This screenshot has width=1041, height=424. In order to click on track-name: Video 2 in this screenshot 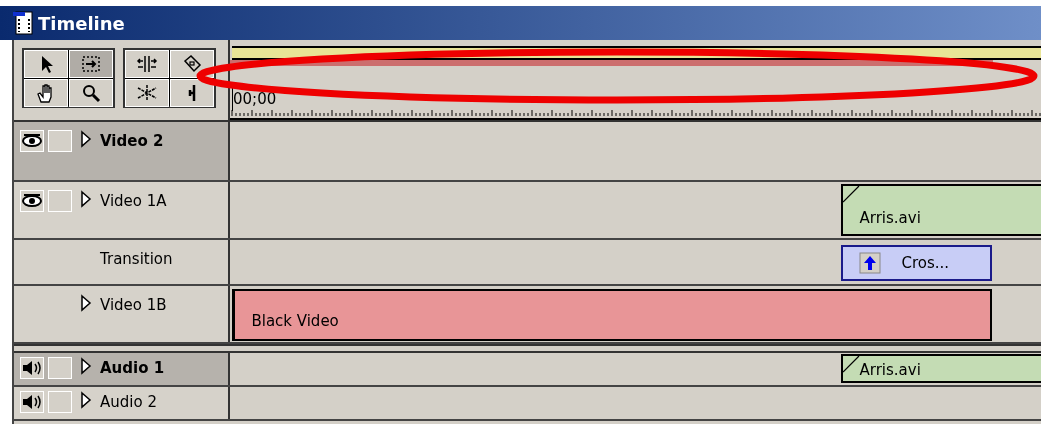, I will do `click(132, 141)`.